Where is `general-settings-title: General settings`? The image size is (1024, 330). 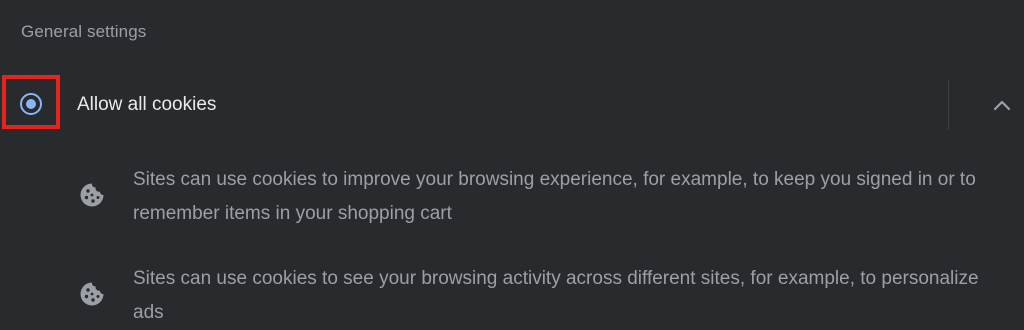
general-settings-title: General settings is located at coordinates (84, 31).